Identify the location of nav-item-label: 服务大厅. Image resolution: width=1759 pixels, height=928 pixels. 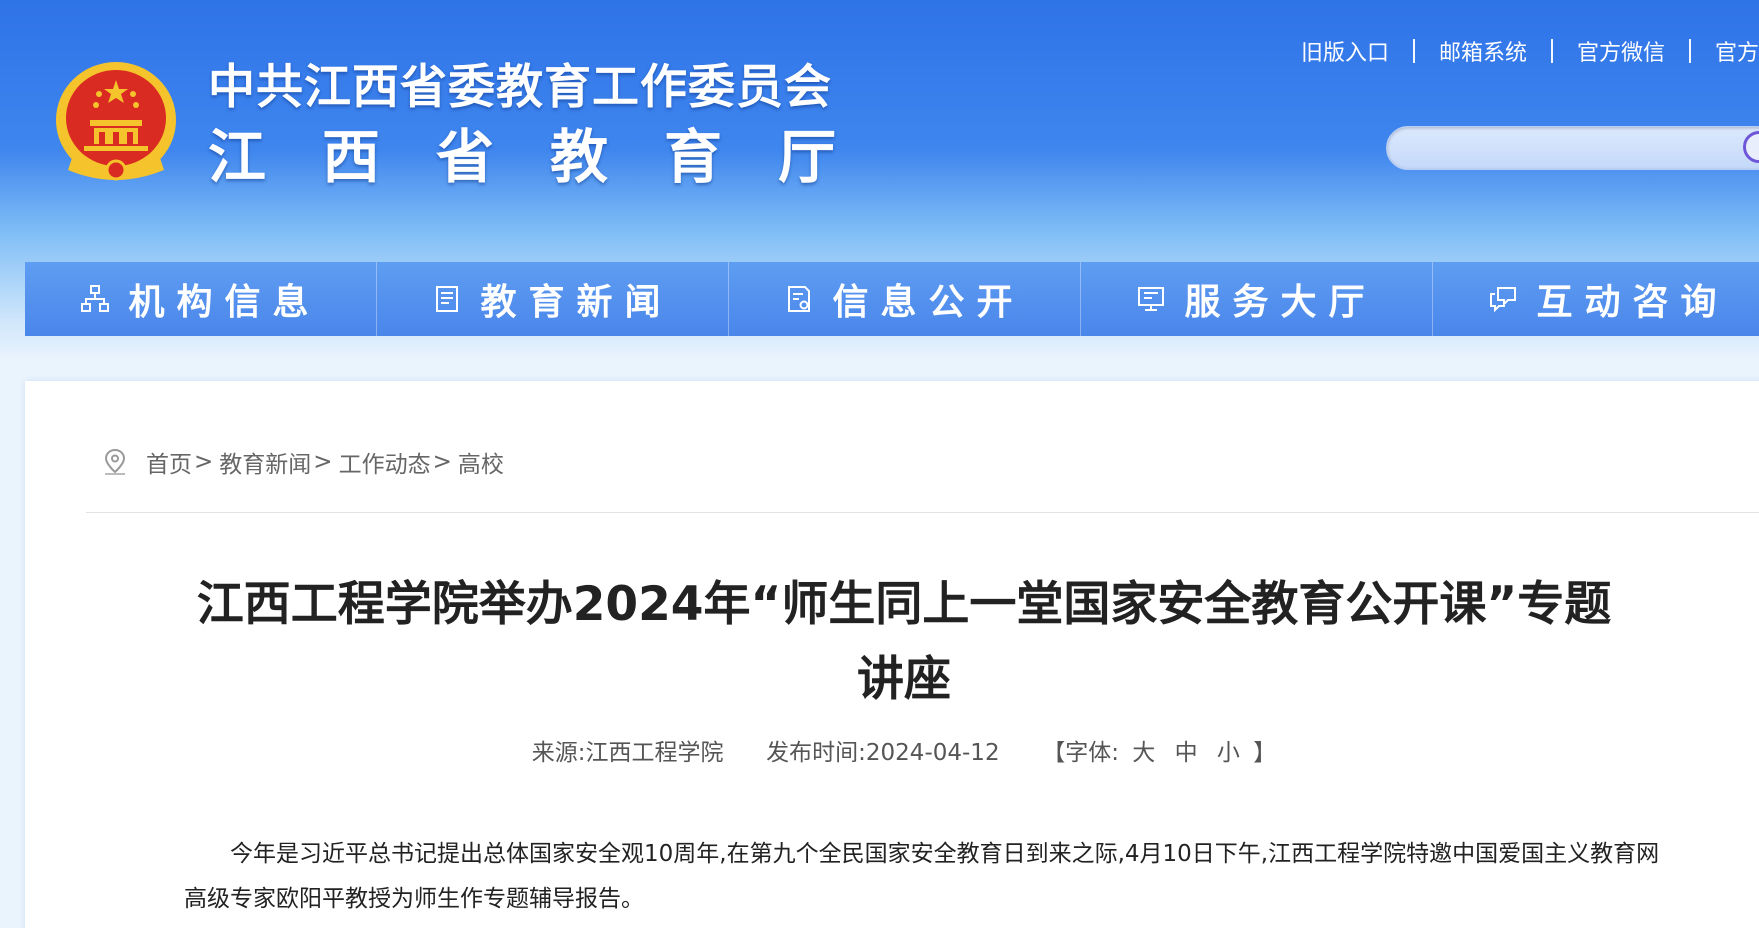
(1280, 302).